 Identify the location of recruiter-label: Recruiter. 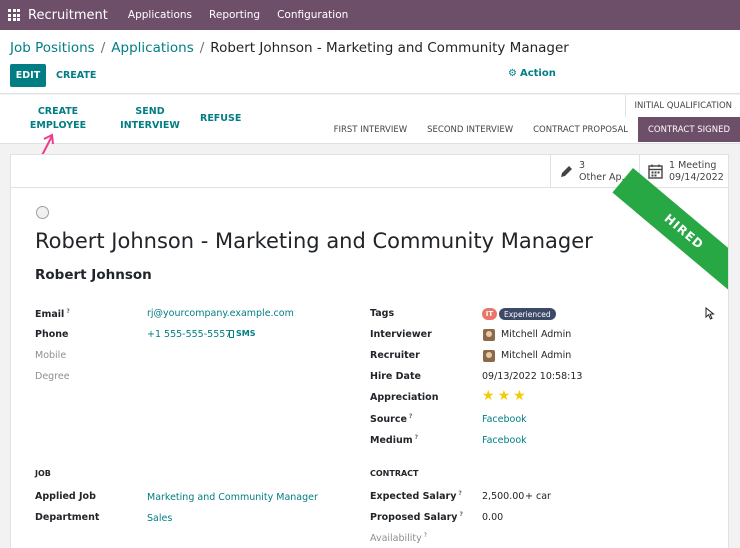
(395, 355).